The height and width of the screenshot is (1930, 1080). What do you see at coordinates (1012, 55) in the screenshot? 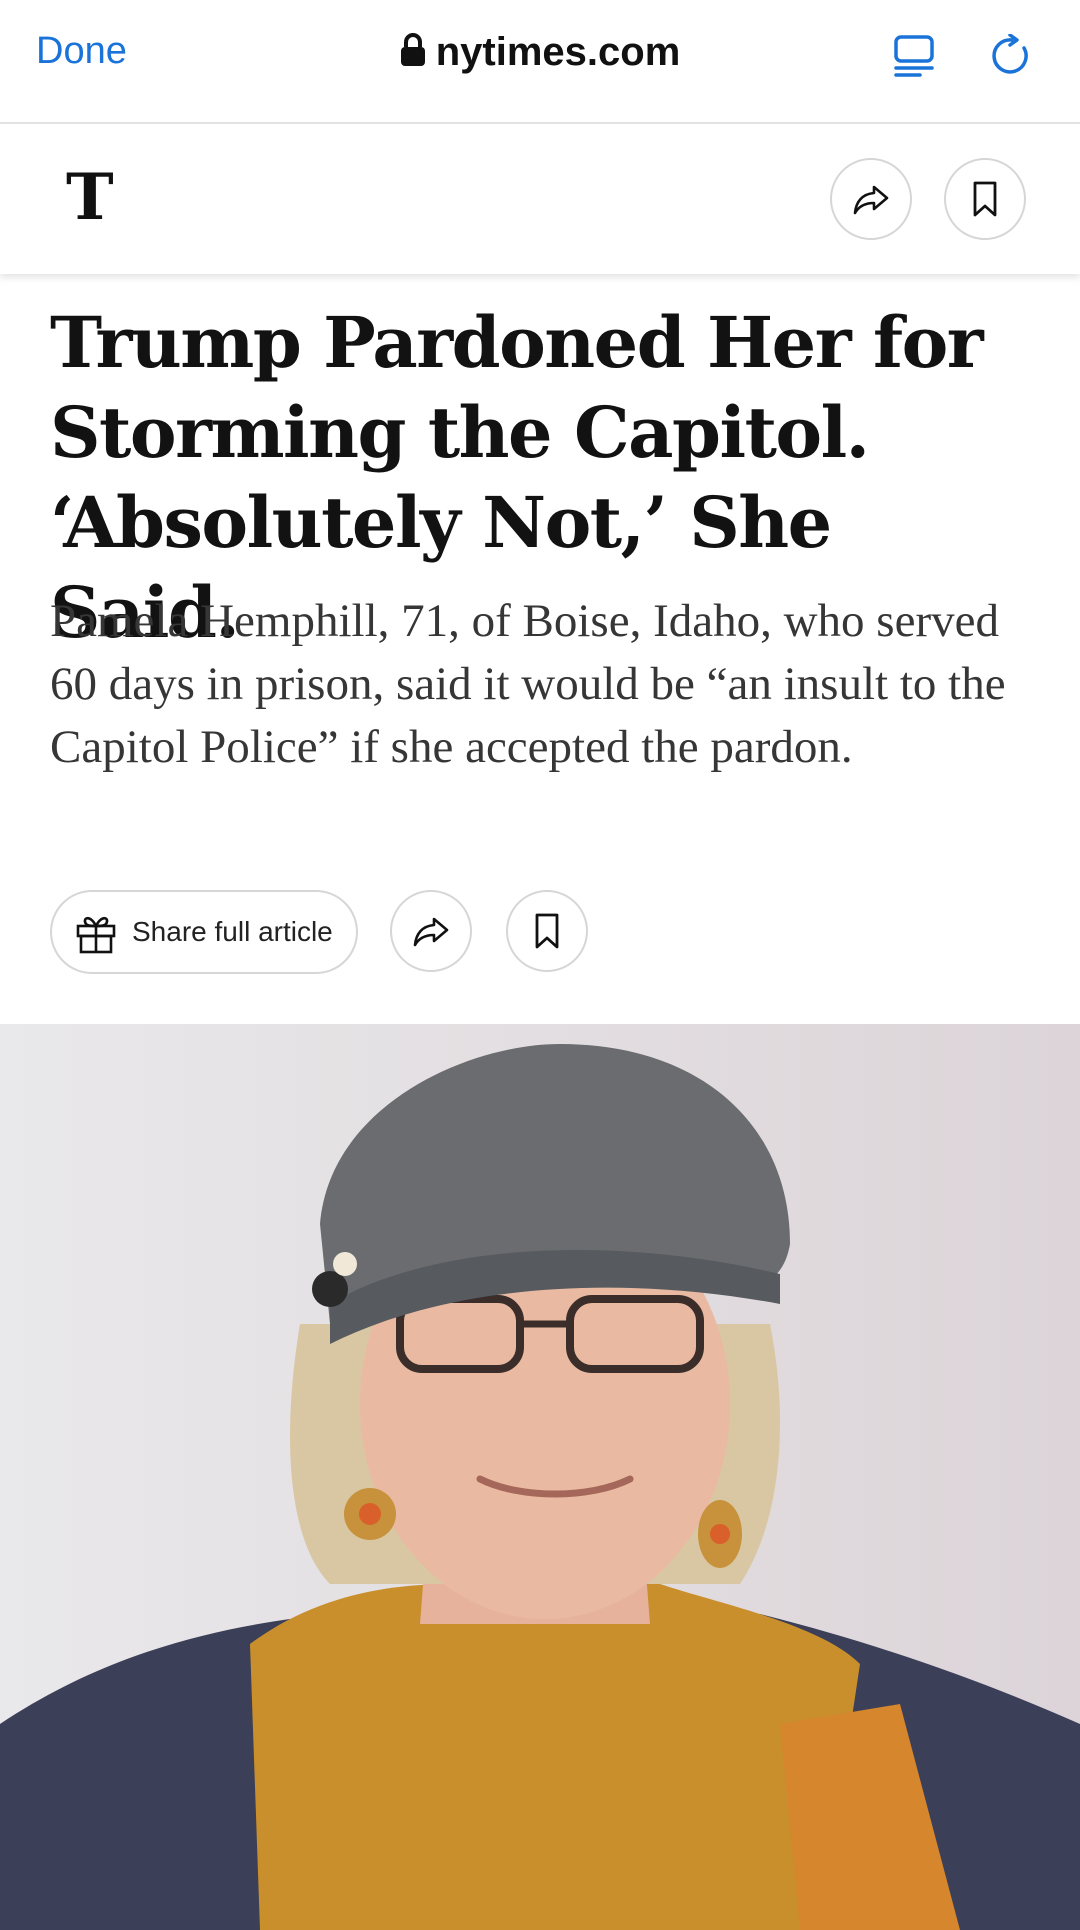
I see `reload-icon` at bounding box center [1012, 55].